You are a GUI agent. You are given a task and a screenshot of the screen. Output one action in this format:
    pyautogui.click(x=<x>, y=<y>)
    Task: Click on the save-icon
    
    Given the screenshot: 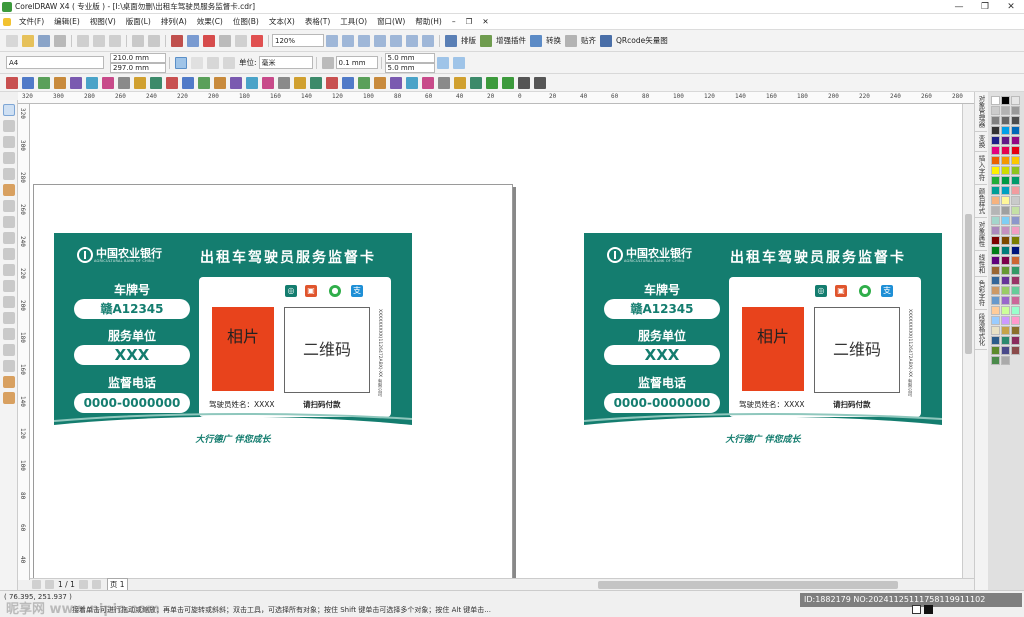 What is the action you would take?
    pyautogui.click(x=44, y=40)
    